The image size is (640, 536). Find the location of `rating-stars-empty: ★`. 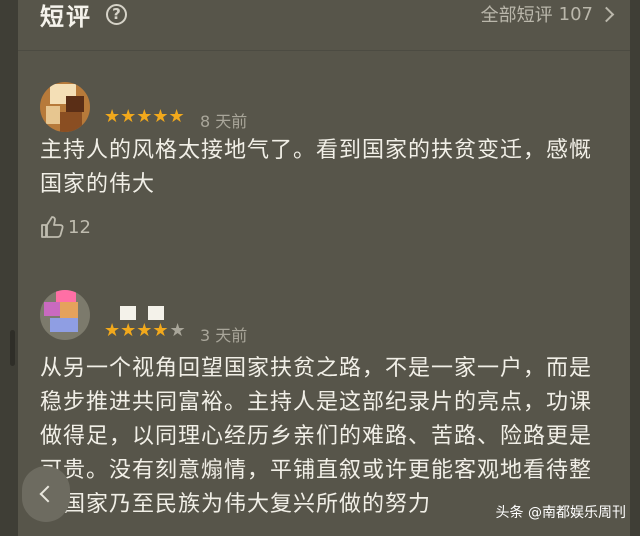

rating-stars-empty: ★ is located at coordinates (177, 330).